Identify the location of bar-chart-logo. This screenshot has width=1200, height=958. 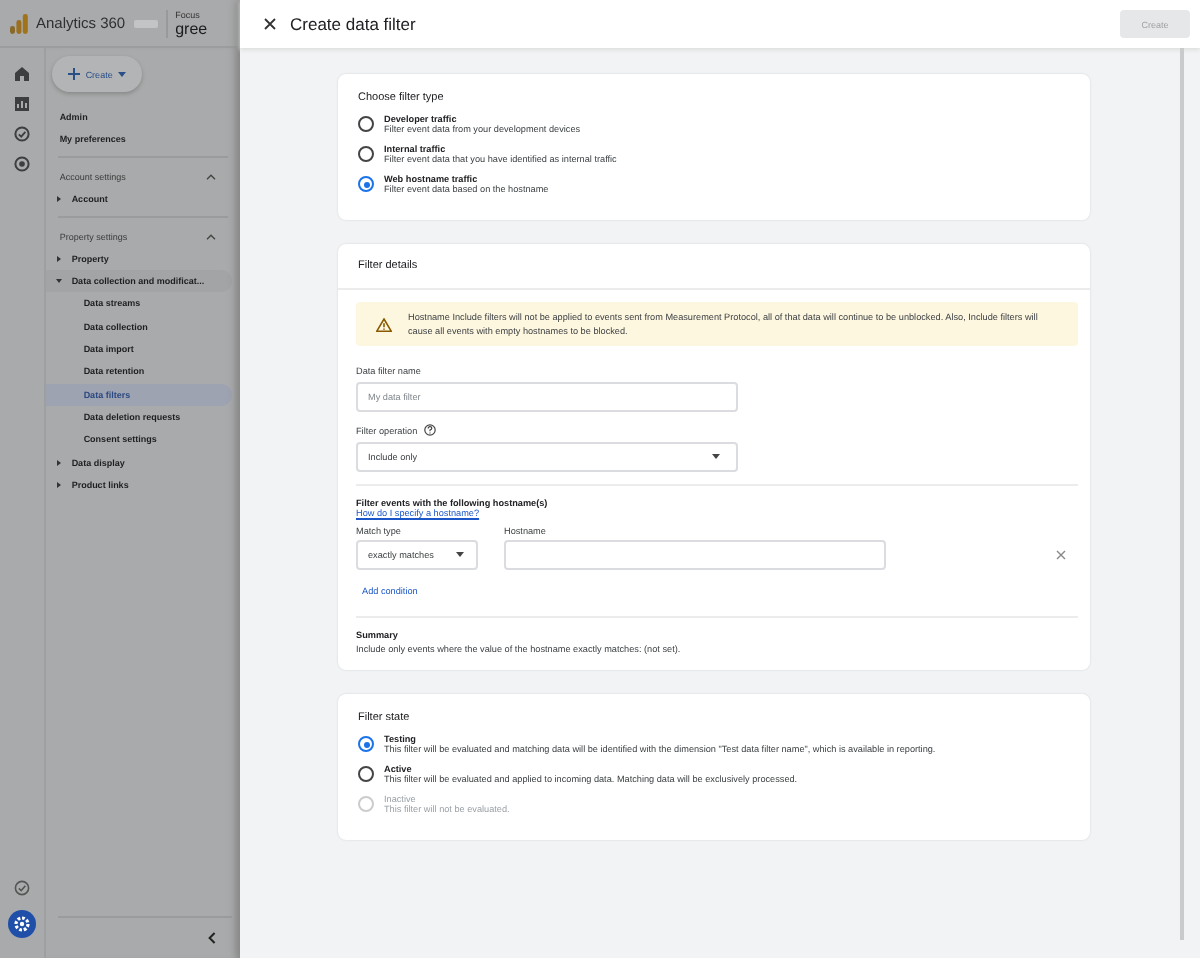
(19, 23).